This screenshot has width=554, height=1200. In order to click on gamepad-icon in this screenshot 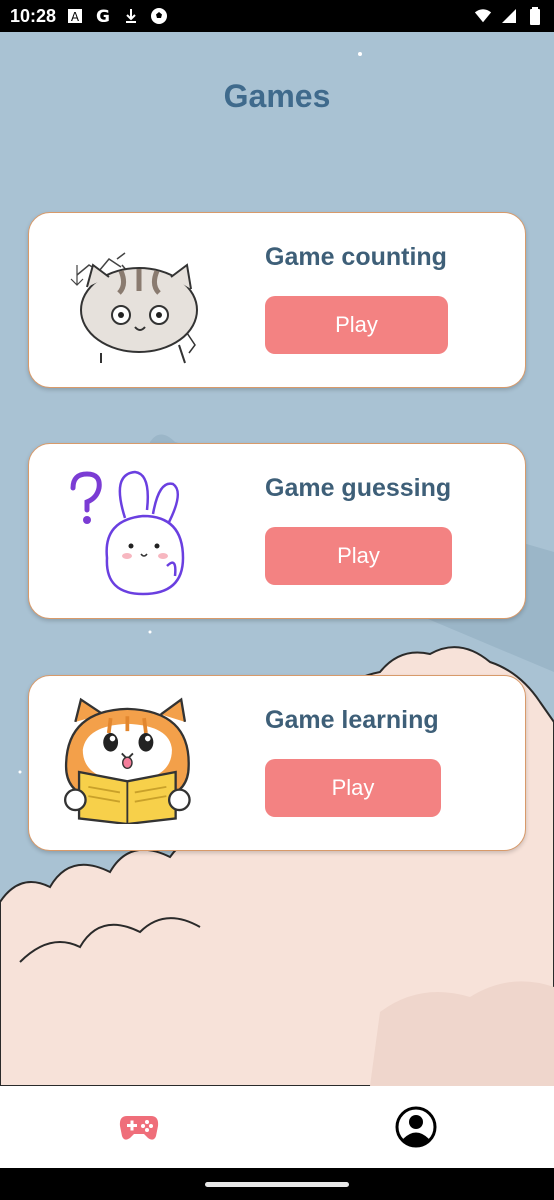, I will do `click(138, 1128)`.